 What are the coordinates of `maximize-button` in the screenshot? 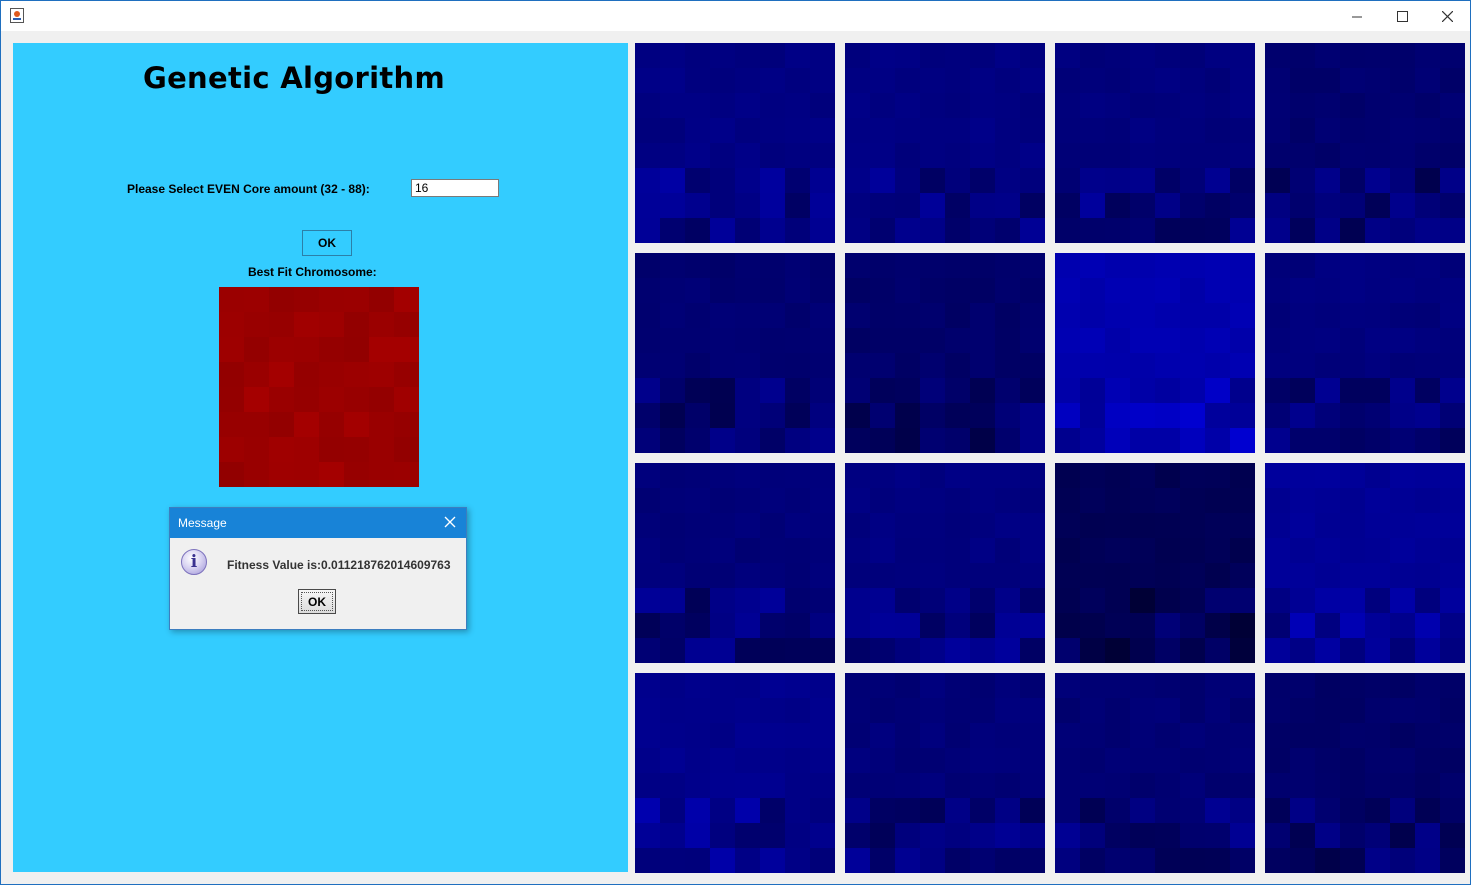 It's located at (1402, 16).